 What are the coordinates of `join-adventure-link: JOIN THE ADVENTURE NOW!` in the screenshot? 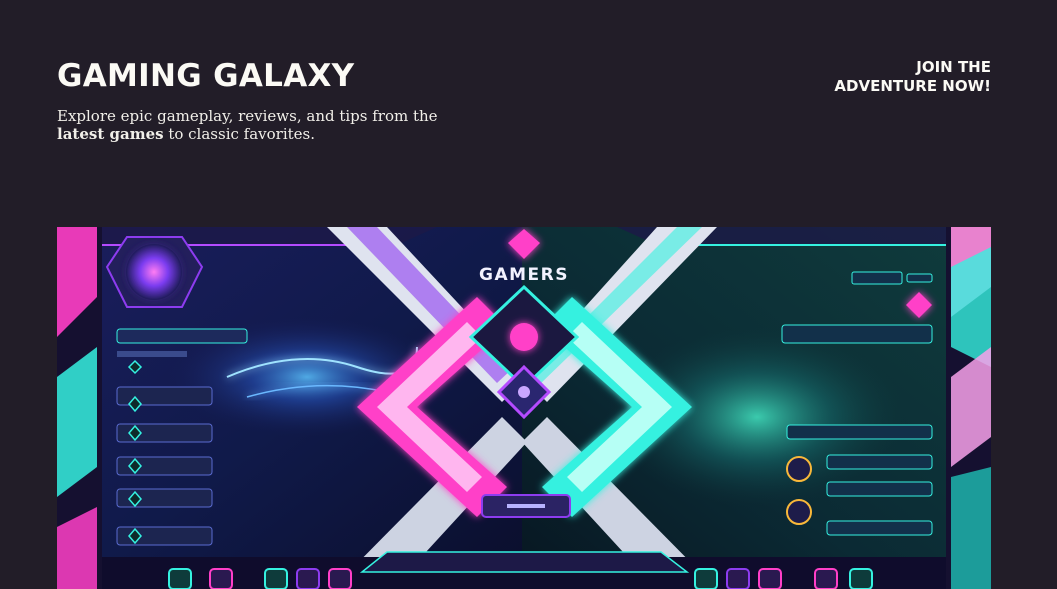 It's located at (911, 76).